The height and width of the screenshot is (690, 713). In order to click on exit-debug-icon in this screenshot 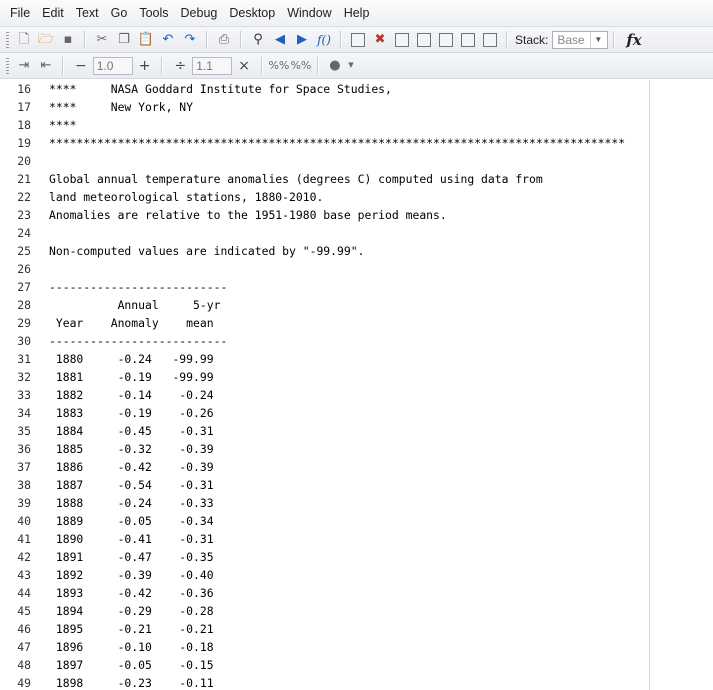, I will do `click(490, 40)`.